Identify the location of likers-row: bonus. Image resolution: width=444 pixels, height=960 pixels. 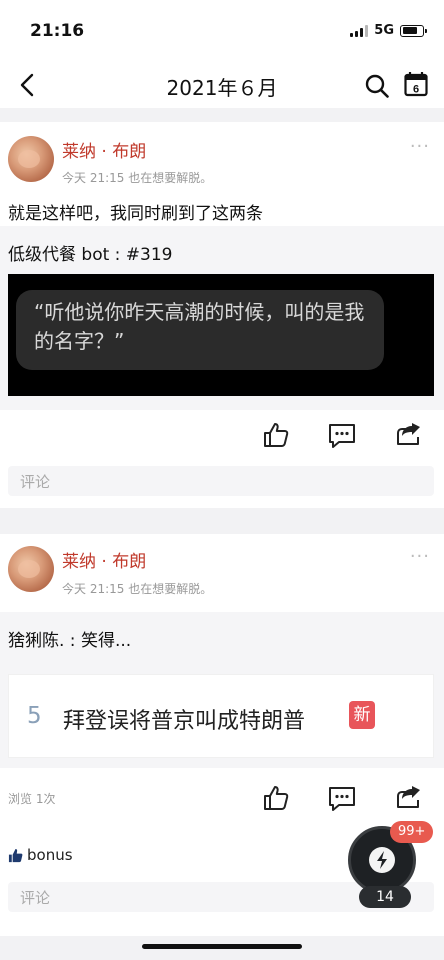
(40, 855).